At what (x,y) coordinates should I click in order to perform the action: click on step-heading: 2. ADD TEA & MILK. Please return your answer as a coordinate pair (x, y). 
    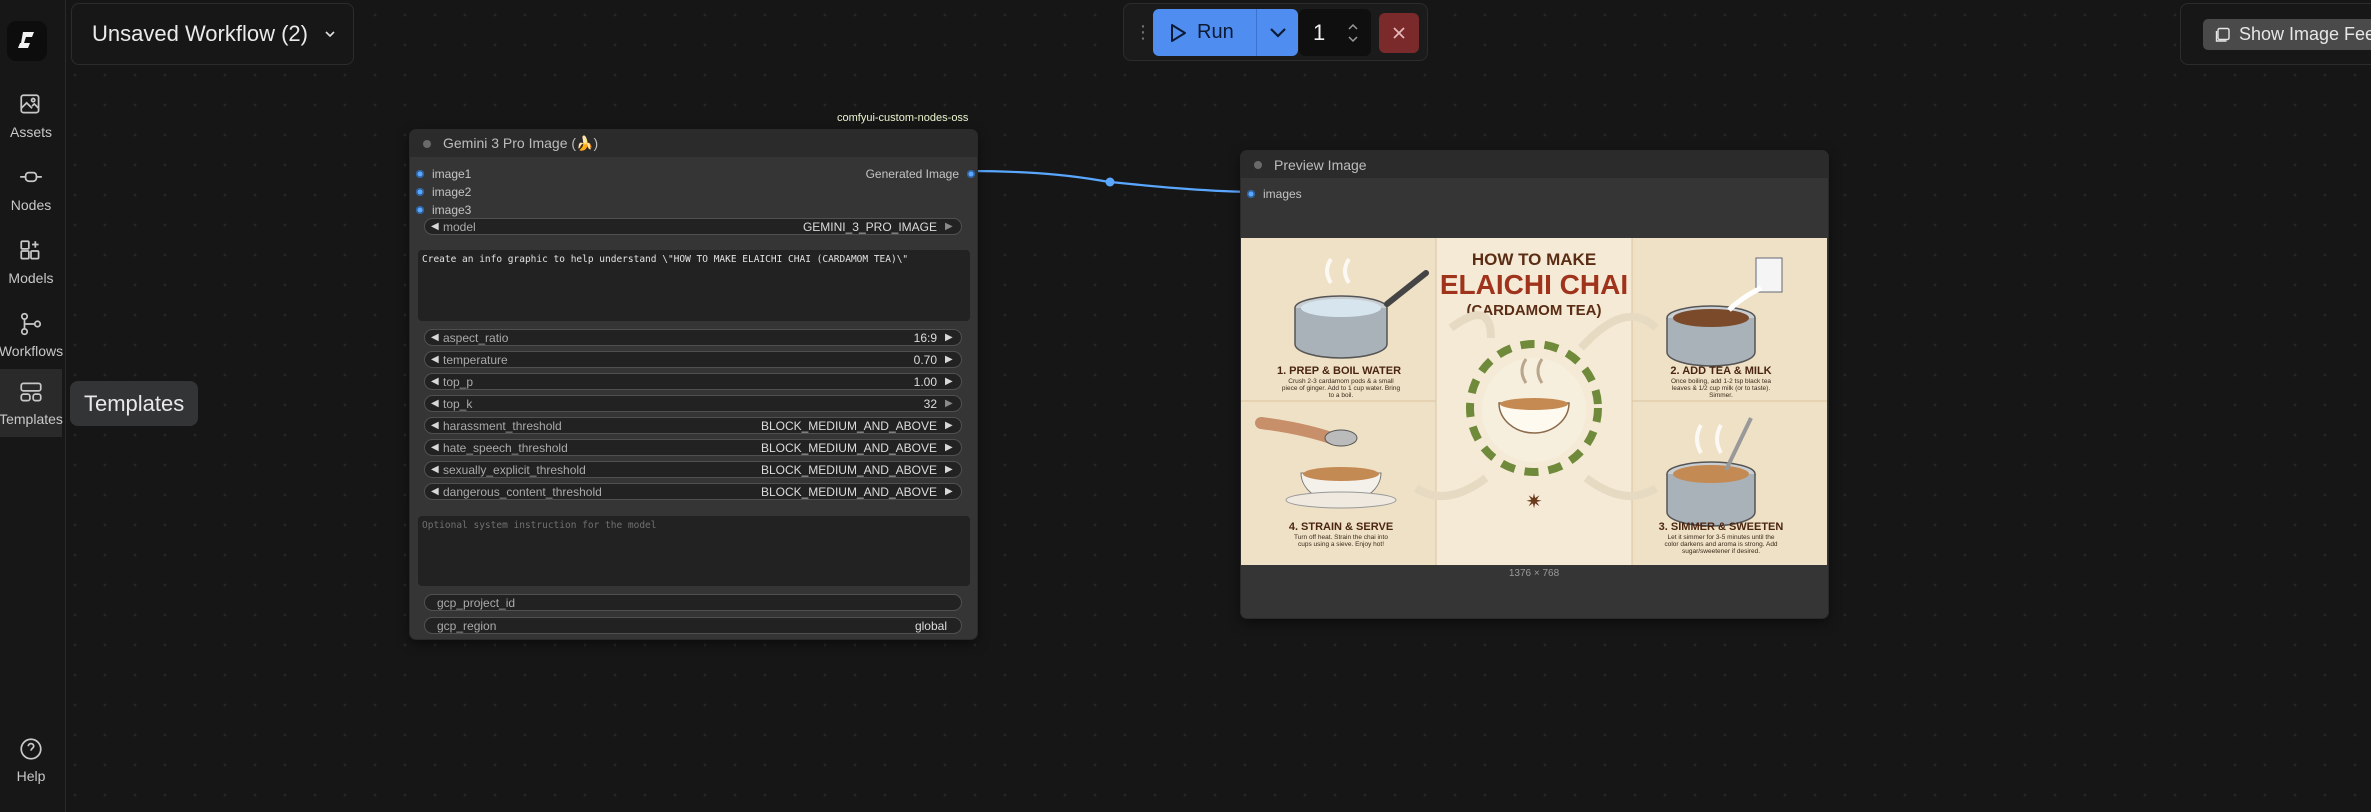
    Looking at the image, I should click on (1720, 371).